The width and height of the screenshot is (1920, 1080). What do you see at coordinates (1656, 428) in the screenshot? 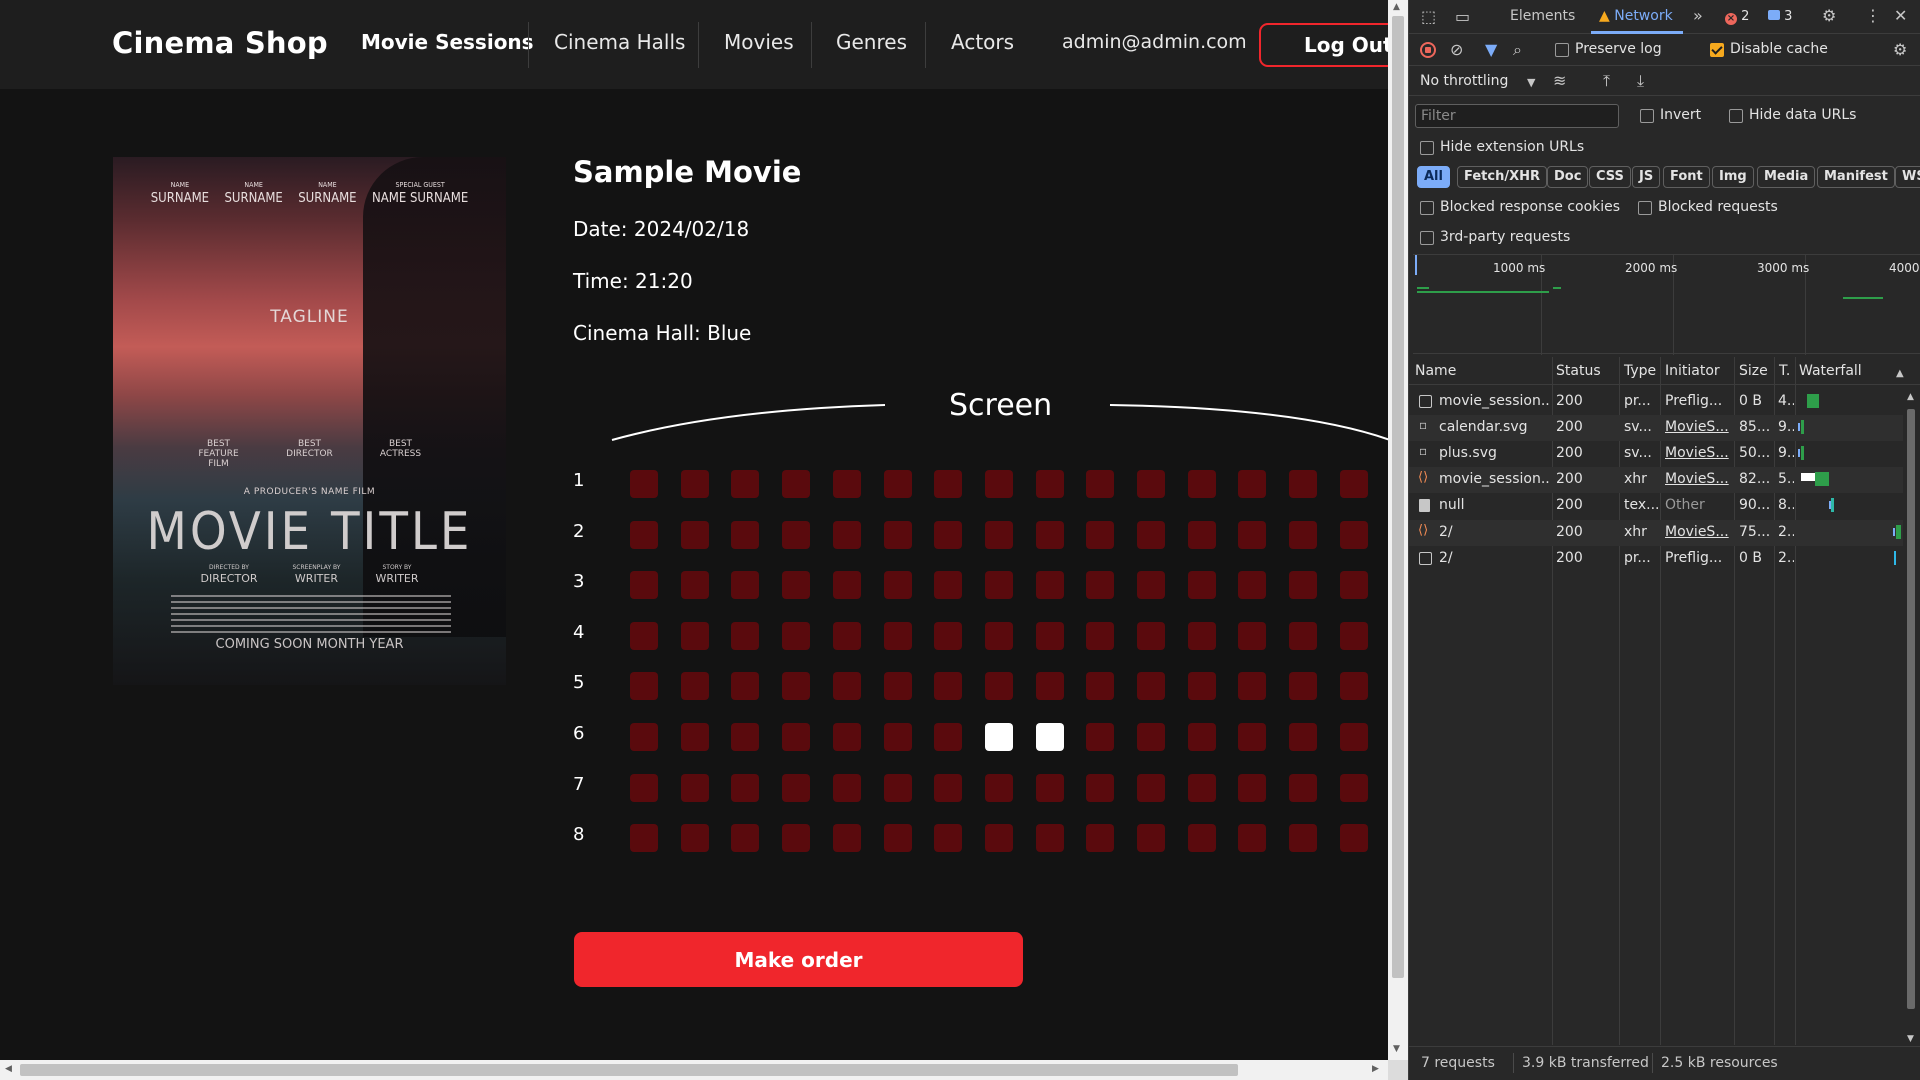
I see `table-row: ▫ calendar.svg 200 sv... MovieS... 85... 9..` at bounding box center [1656, 428].